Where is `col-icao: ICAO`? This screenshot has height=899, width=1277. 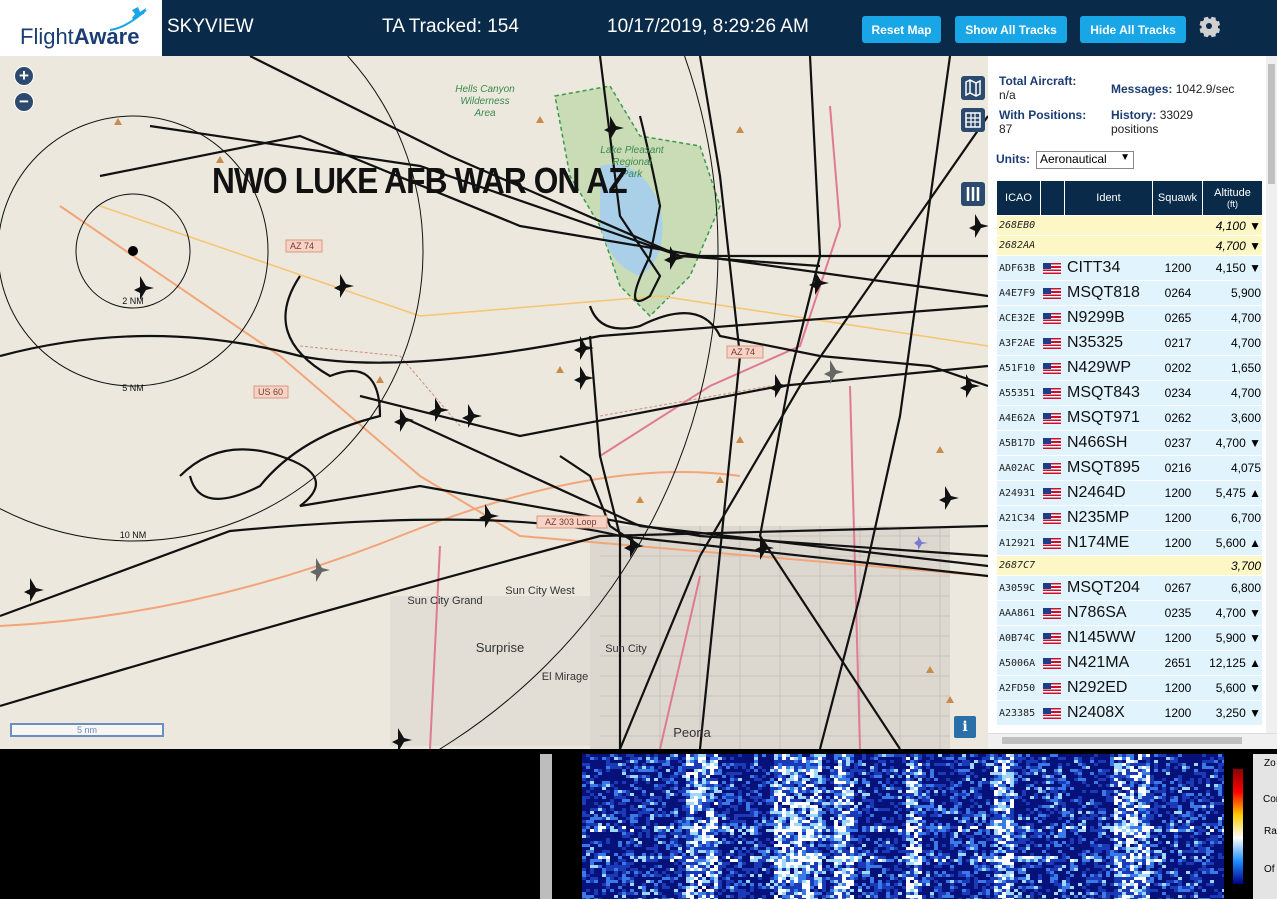 col-icao: ICAO is located at coordinates (1019, 198).